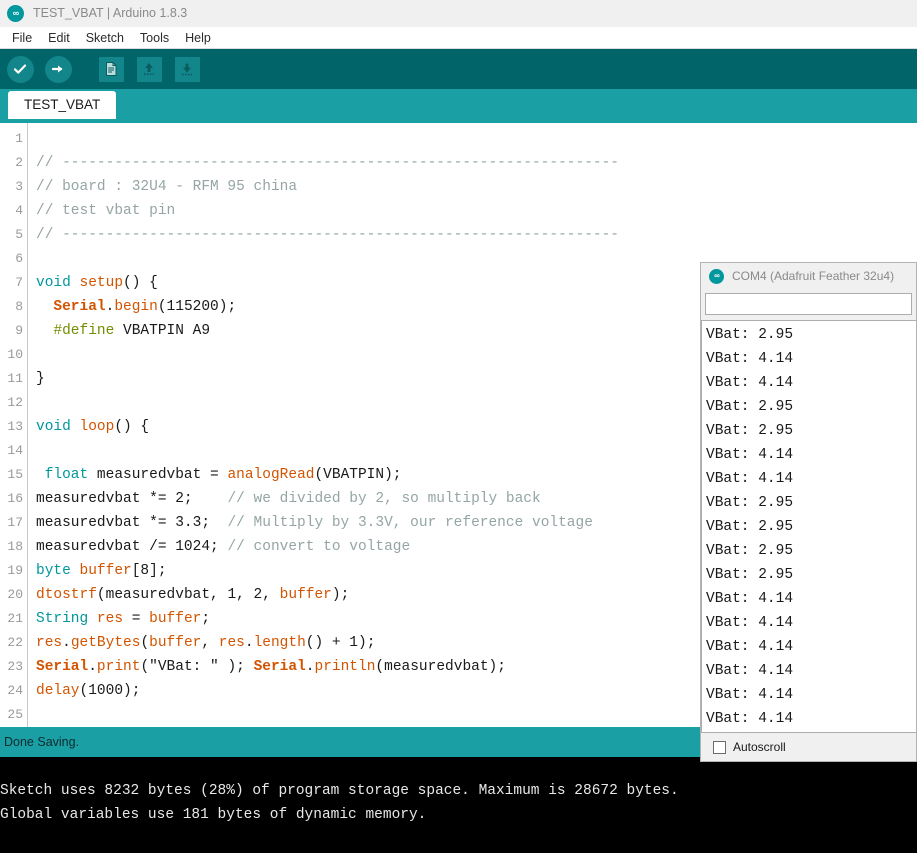 This screenshot has height=858, width=917. I want to click on line-number: 25, so click(15, 714).